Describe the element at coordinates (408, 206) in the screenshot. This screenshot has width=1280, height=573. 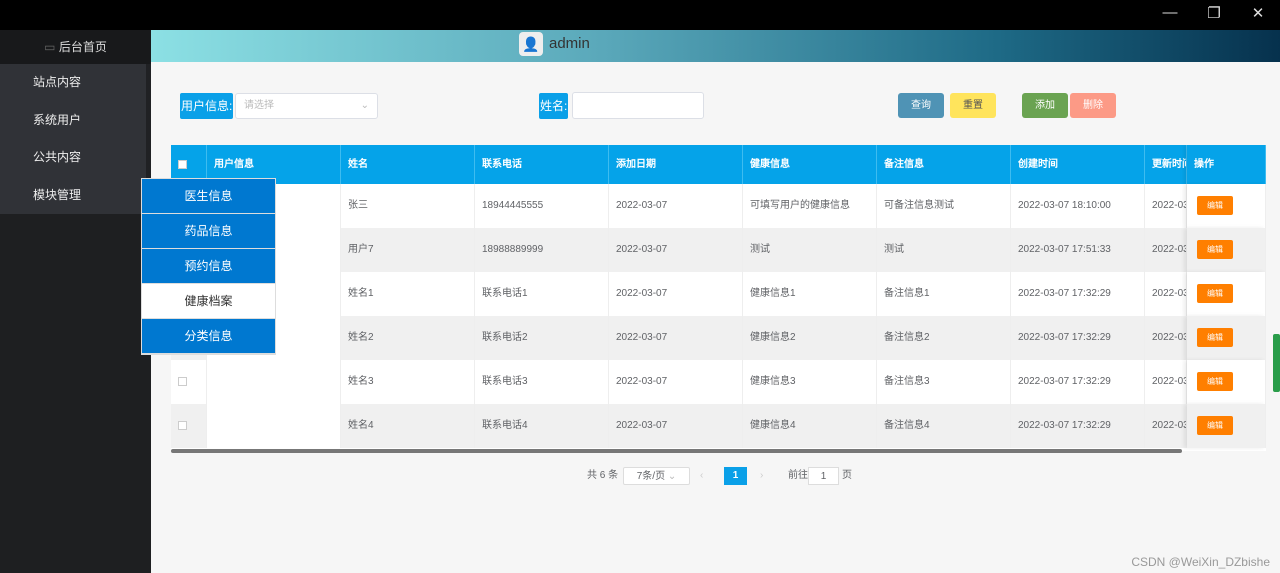
I see `cell-name: 张三` at that location.